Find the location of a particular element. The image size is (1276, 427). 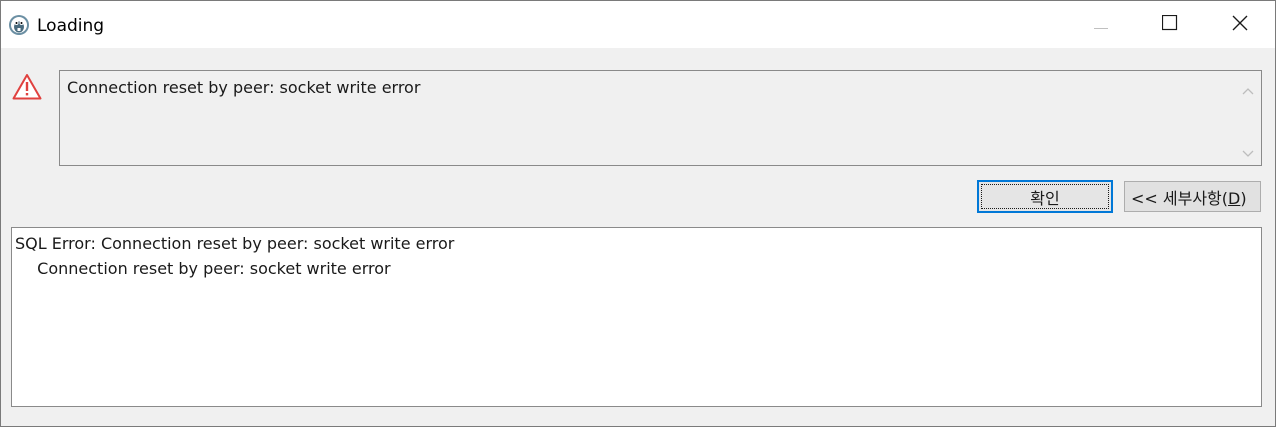

maximize-button is located at coordinates (1170, 24).